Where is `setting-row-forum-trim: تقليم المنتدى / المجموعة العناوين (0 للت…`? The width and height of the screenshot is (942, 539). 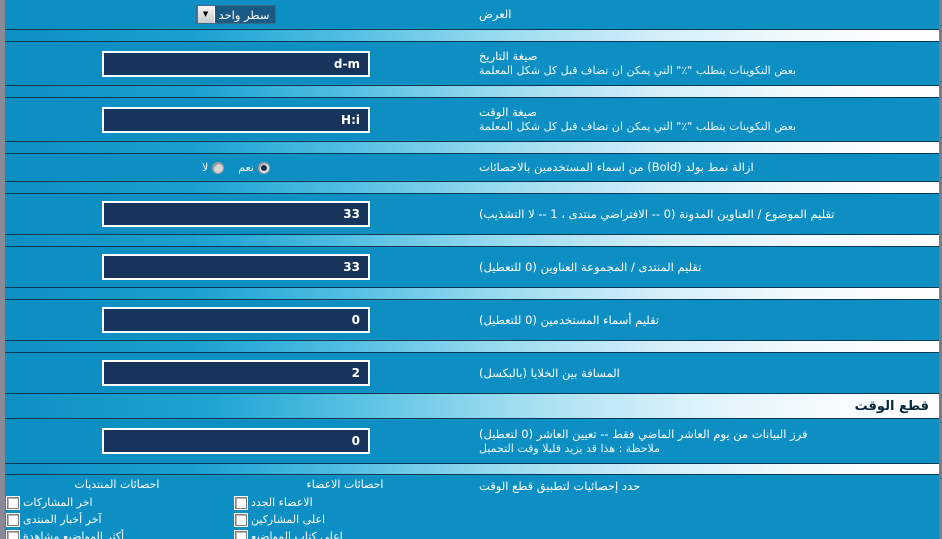 setting-row-forum-trim: تقليم المنتدى / المجموعة العناوين (0 للت… is located at coordinates (472, 267).